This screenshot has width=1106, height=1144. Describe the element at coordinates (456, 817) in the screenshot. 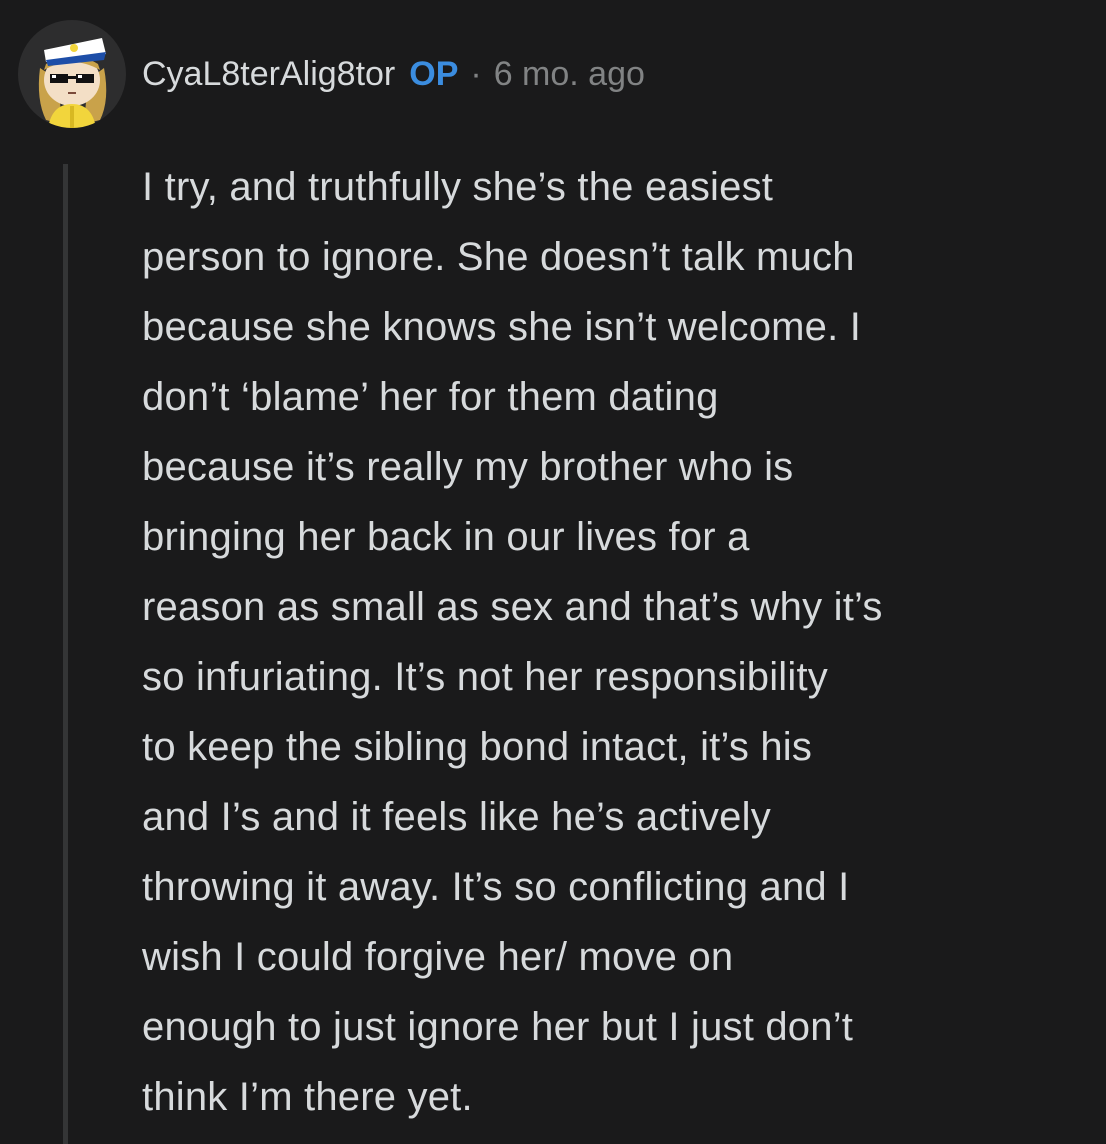

I see `comment-body-line: and I’s and it feels like he’s actively` at that location.